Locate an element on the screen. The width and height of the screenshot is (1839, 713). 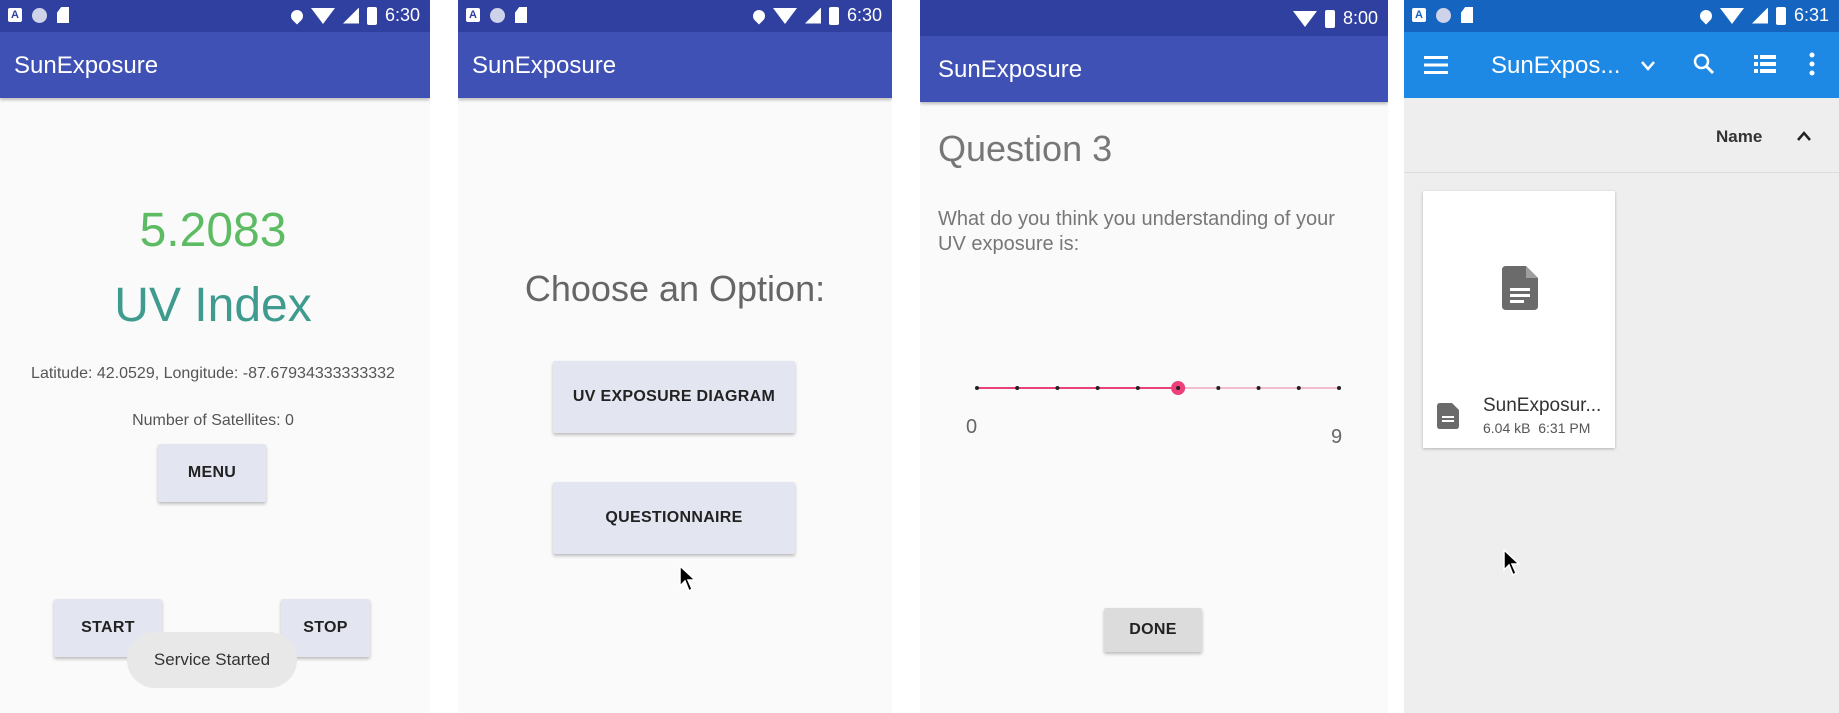
rating-slider is located at coordinates (1158, 388).